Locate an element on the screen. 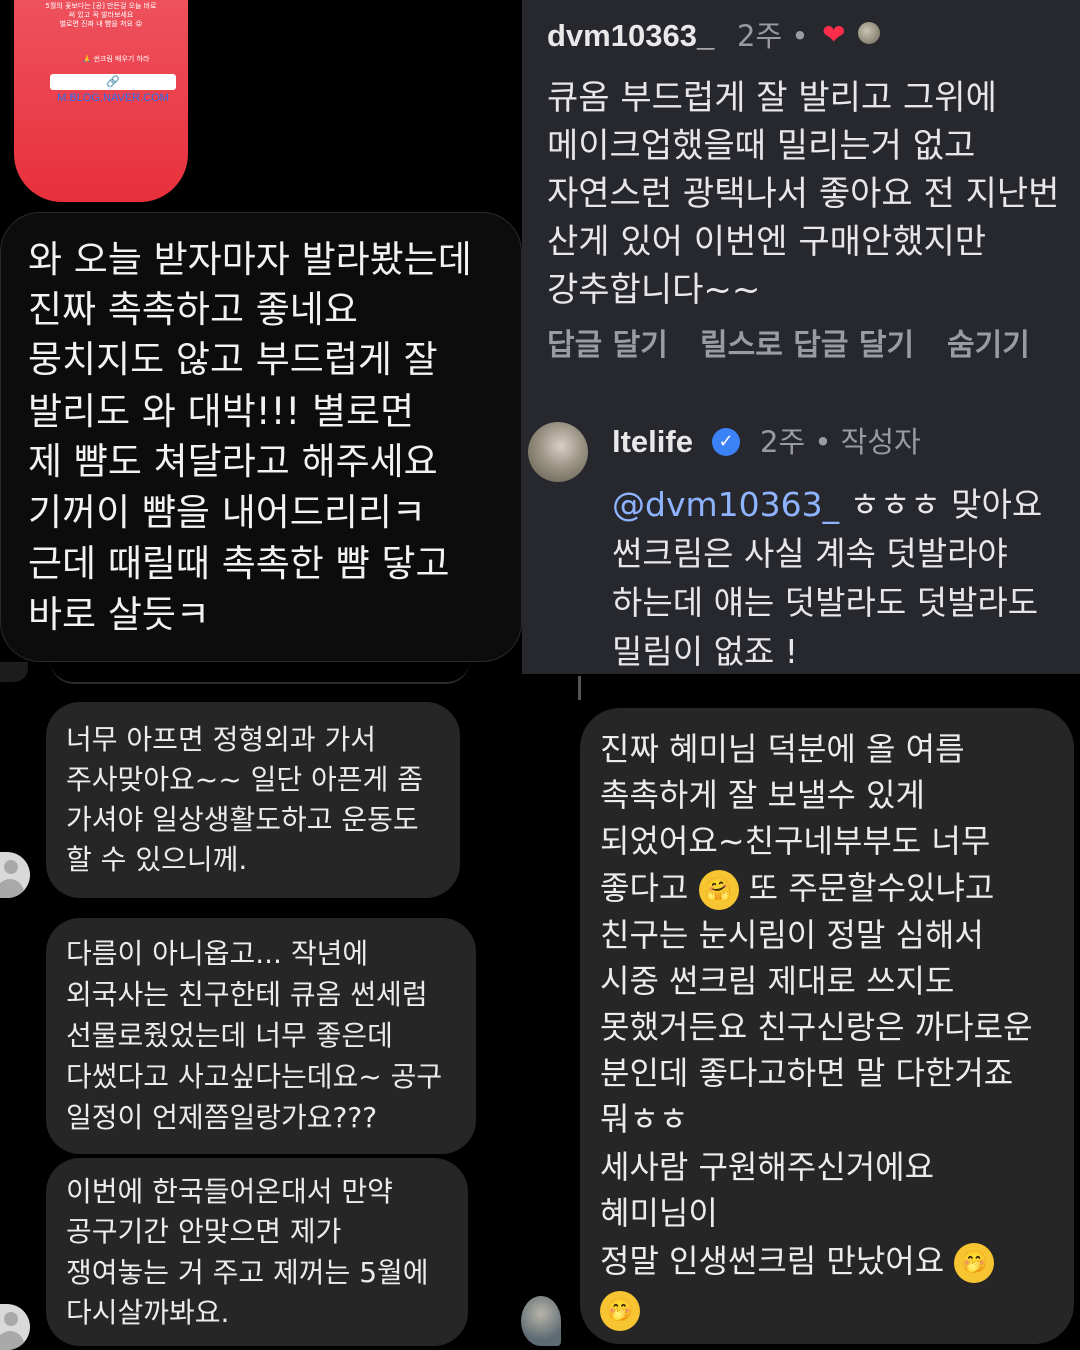 The width and height of the screenshot is (1080, 1350). reply-line: 하는데 얘는 덧발라도 덧발라도 is located at coordinates (825, 602).